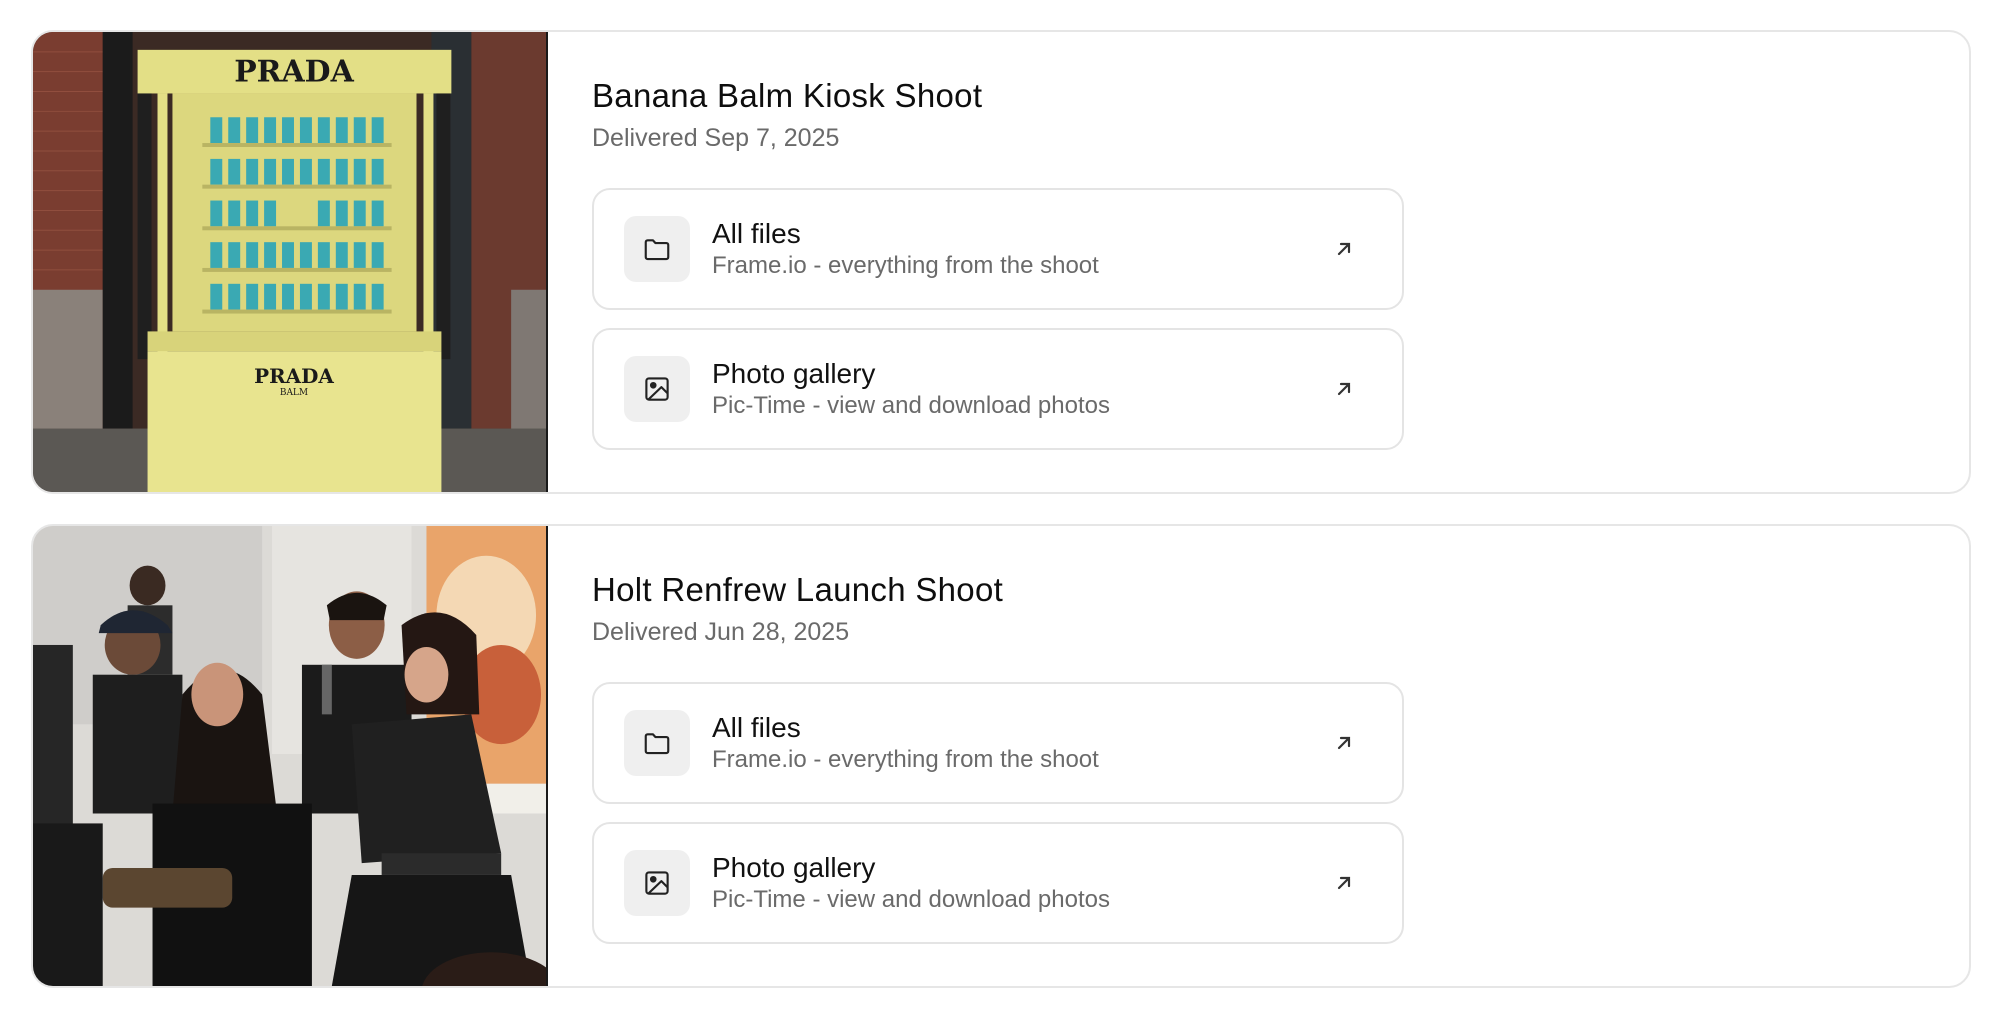 The image size is (2000, 1018). I want to click on shoot-thumbnail, so click(290, 756).